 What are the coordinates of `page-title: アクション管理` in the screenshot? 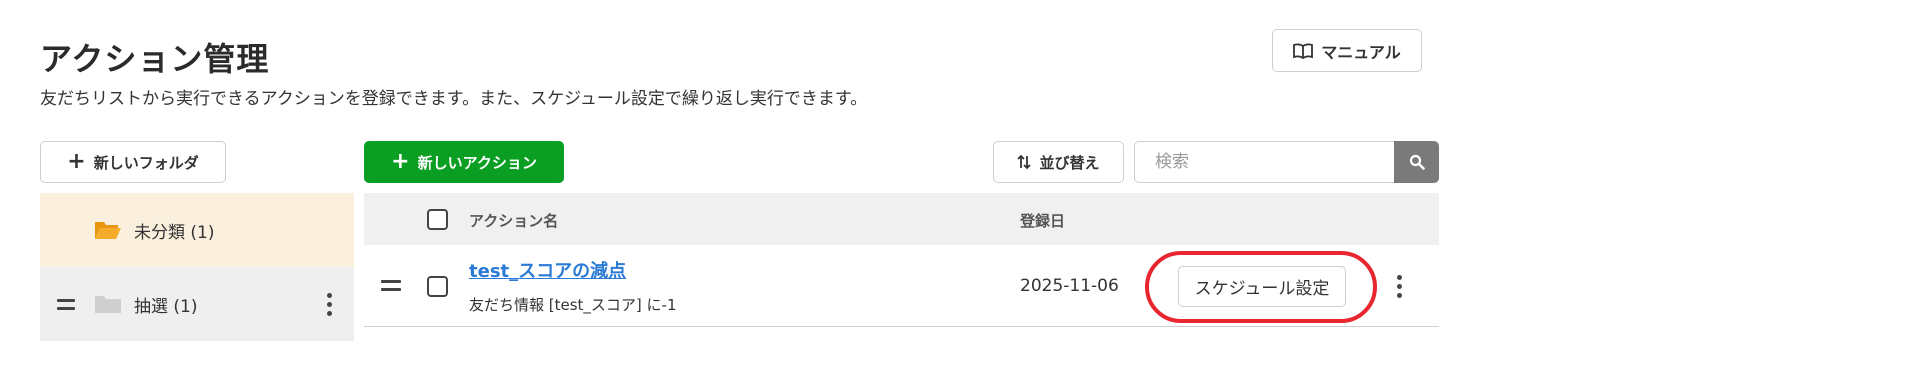 It's located at (155, 59).